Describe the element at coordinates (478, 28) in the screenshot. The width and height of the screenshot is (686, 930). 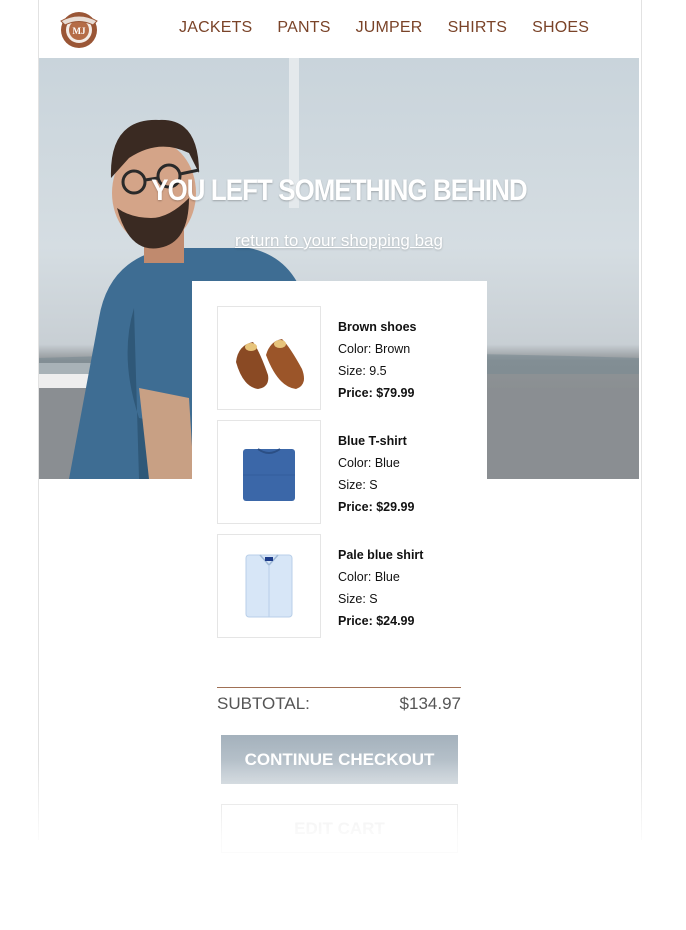
I see `nav-shirts: SHIRTS` at that location.